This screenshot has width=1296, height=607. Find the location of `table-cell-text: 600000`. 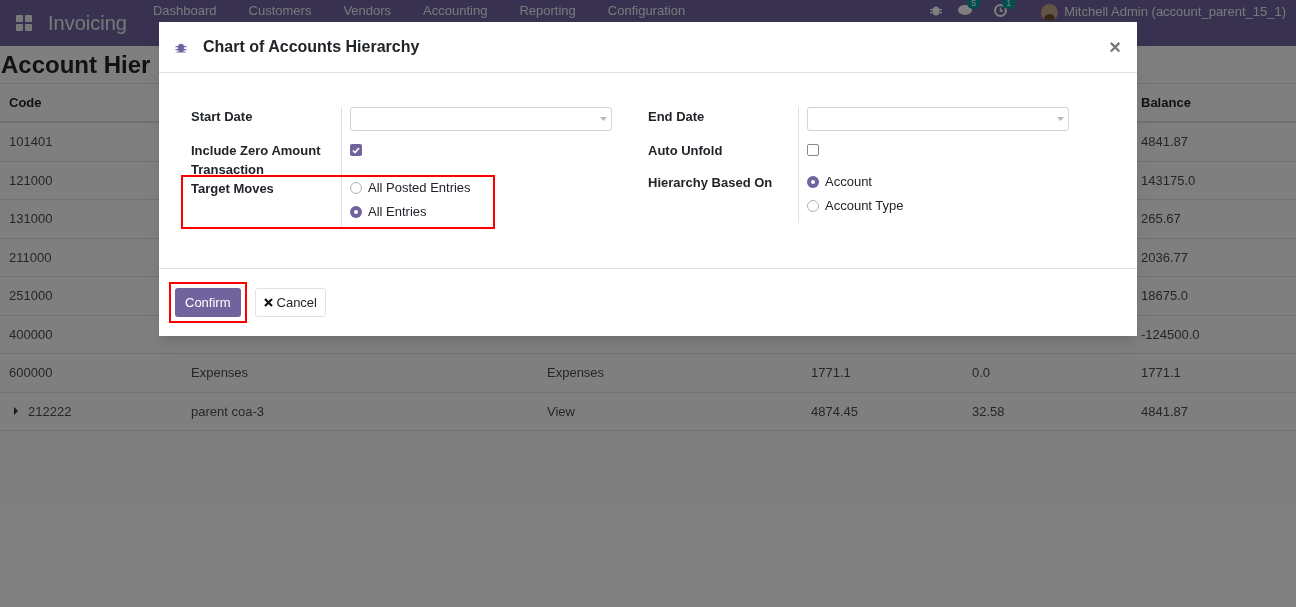

table-cell-text: 600000 is located at coordinates (31, 373).